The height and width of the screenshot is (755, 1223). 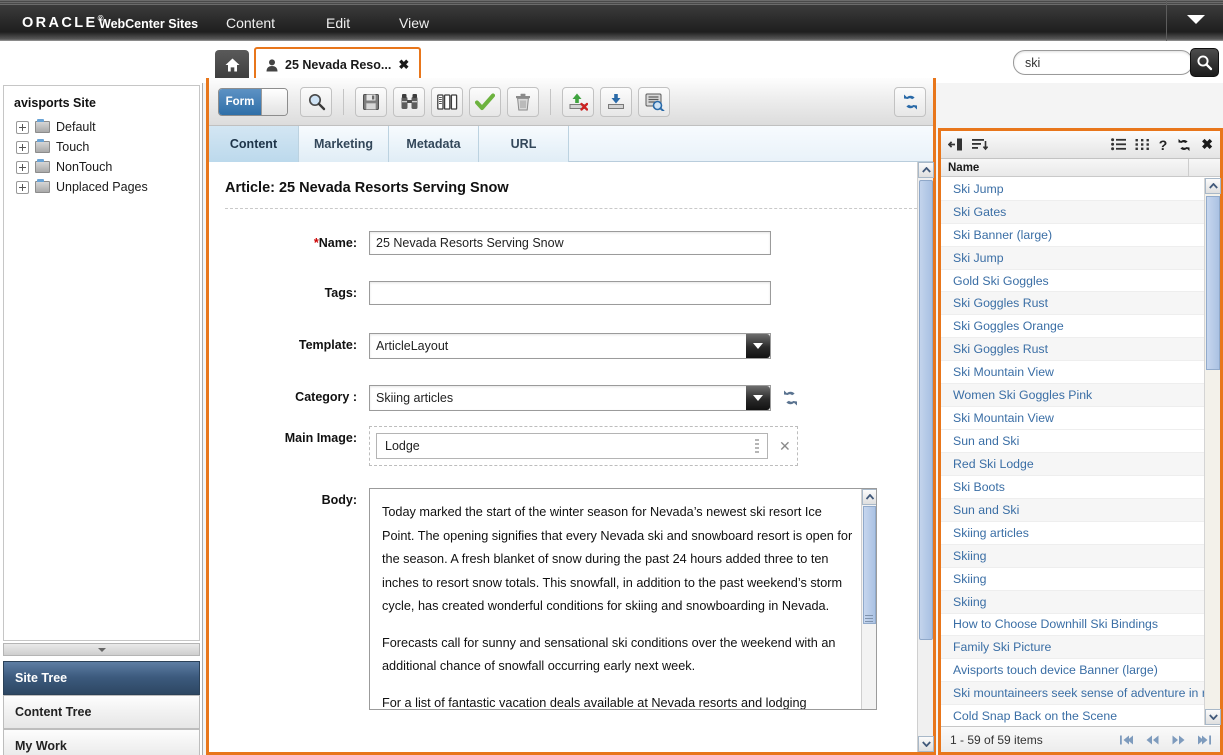 I want to click on tab-url: URL, so click(x=524, y=144).